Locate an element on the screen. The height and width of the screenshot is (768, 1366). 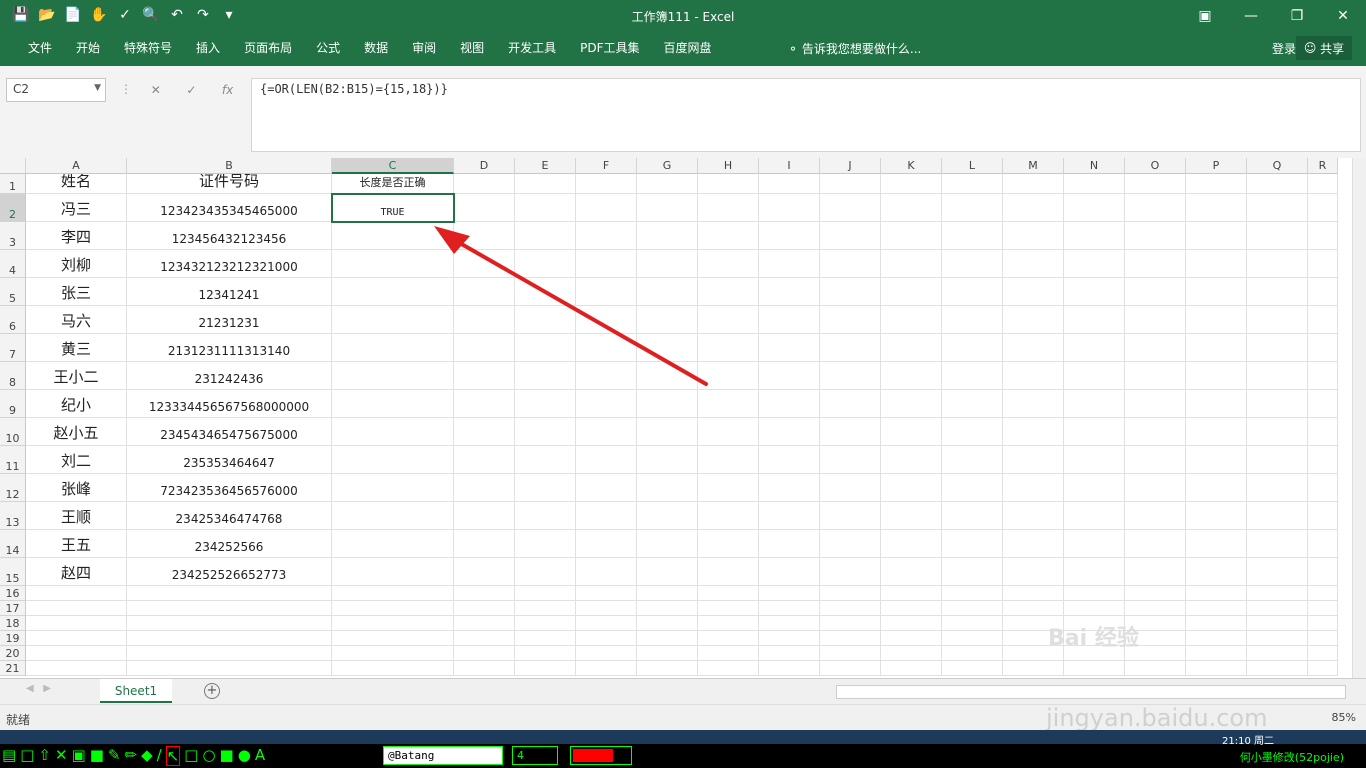
ribbon-tab: 特殊符号 is located at coordinates (148, 48).